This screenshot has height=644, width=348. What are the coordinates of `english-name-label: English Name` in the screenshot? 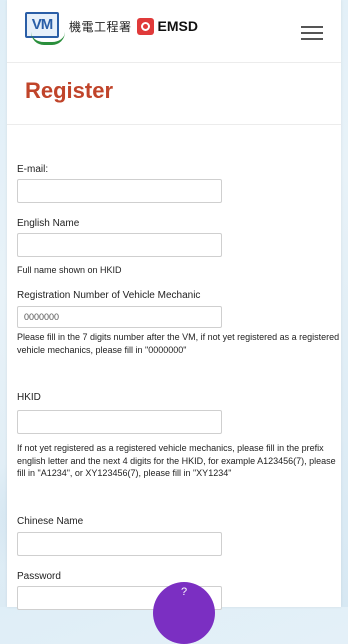 It's located at (48, 223).